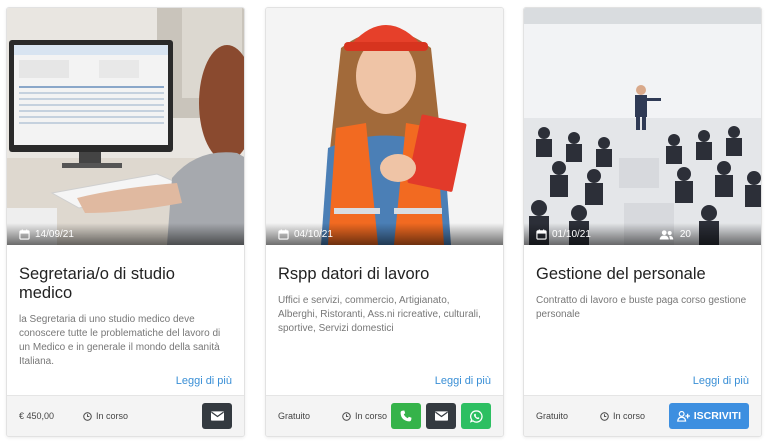  What do you see at coordinates (642, 234) in the screenshot?
I see `date-overlay: 01/10/21` at bounding box center [642, 234].